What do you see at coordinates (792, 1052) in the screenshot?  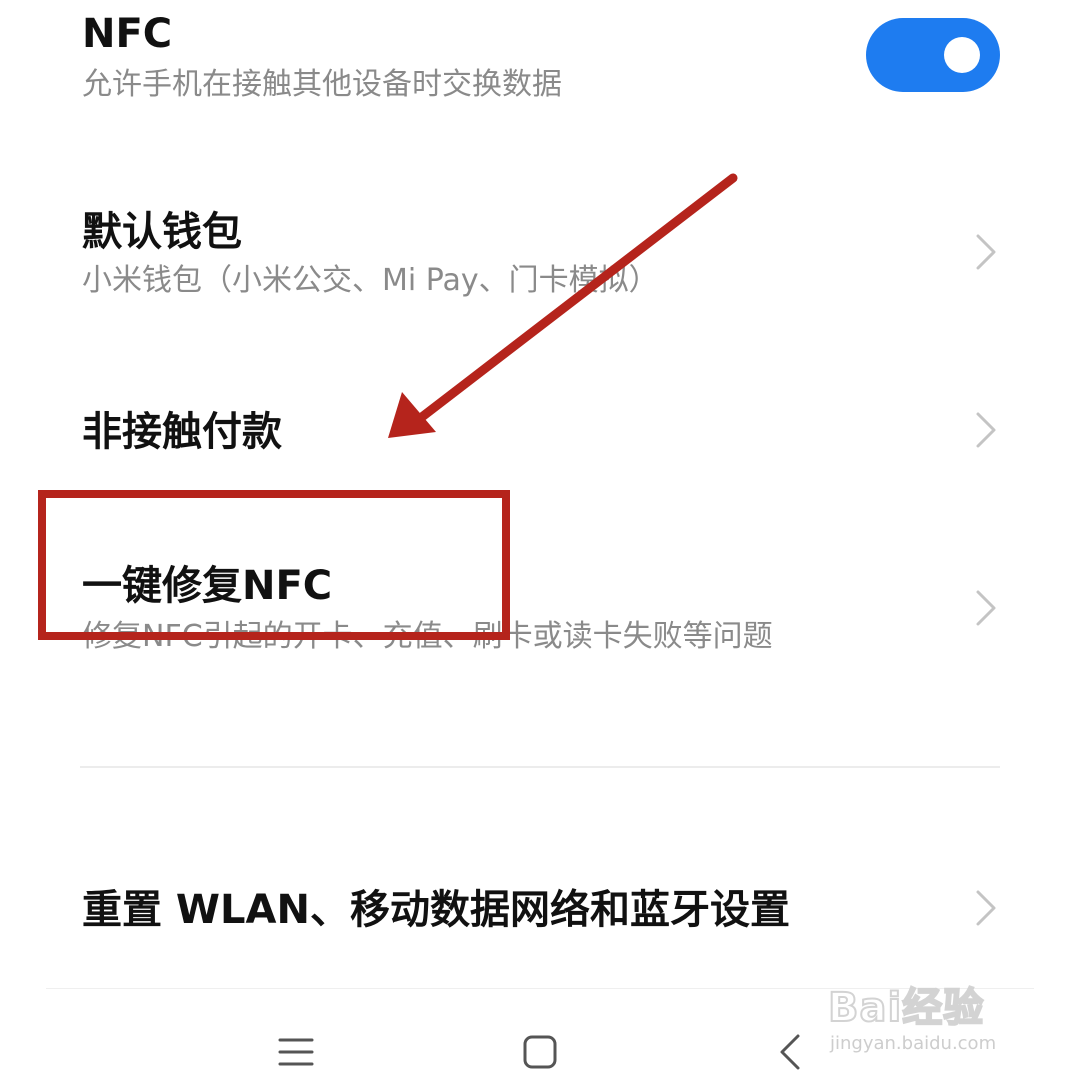 I see `back-icon` at bounding box center [792, 1052].